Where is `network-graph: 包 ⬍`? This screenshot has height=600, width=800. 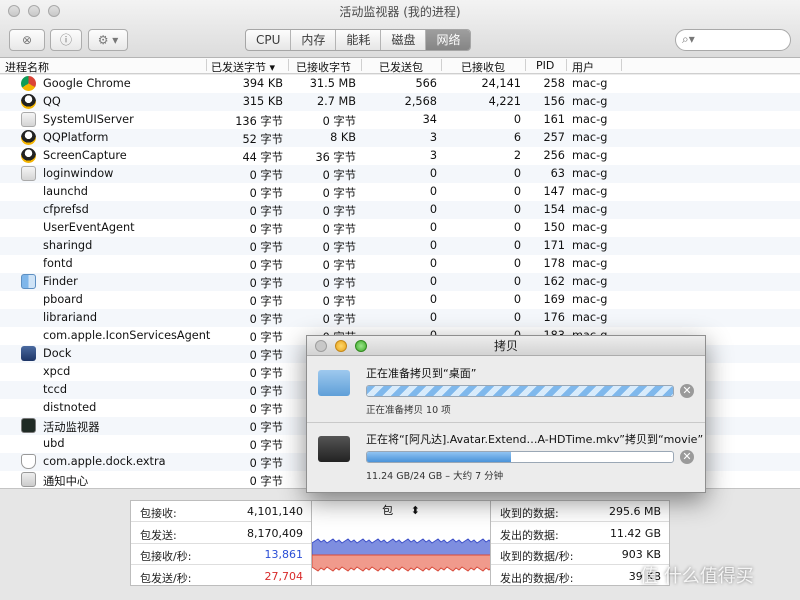
network-graph: 包 ⬍ is located at coordinates (401, 543).